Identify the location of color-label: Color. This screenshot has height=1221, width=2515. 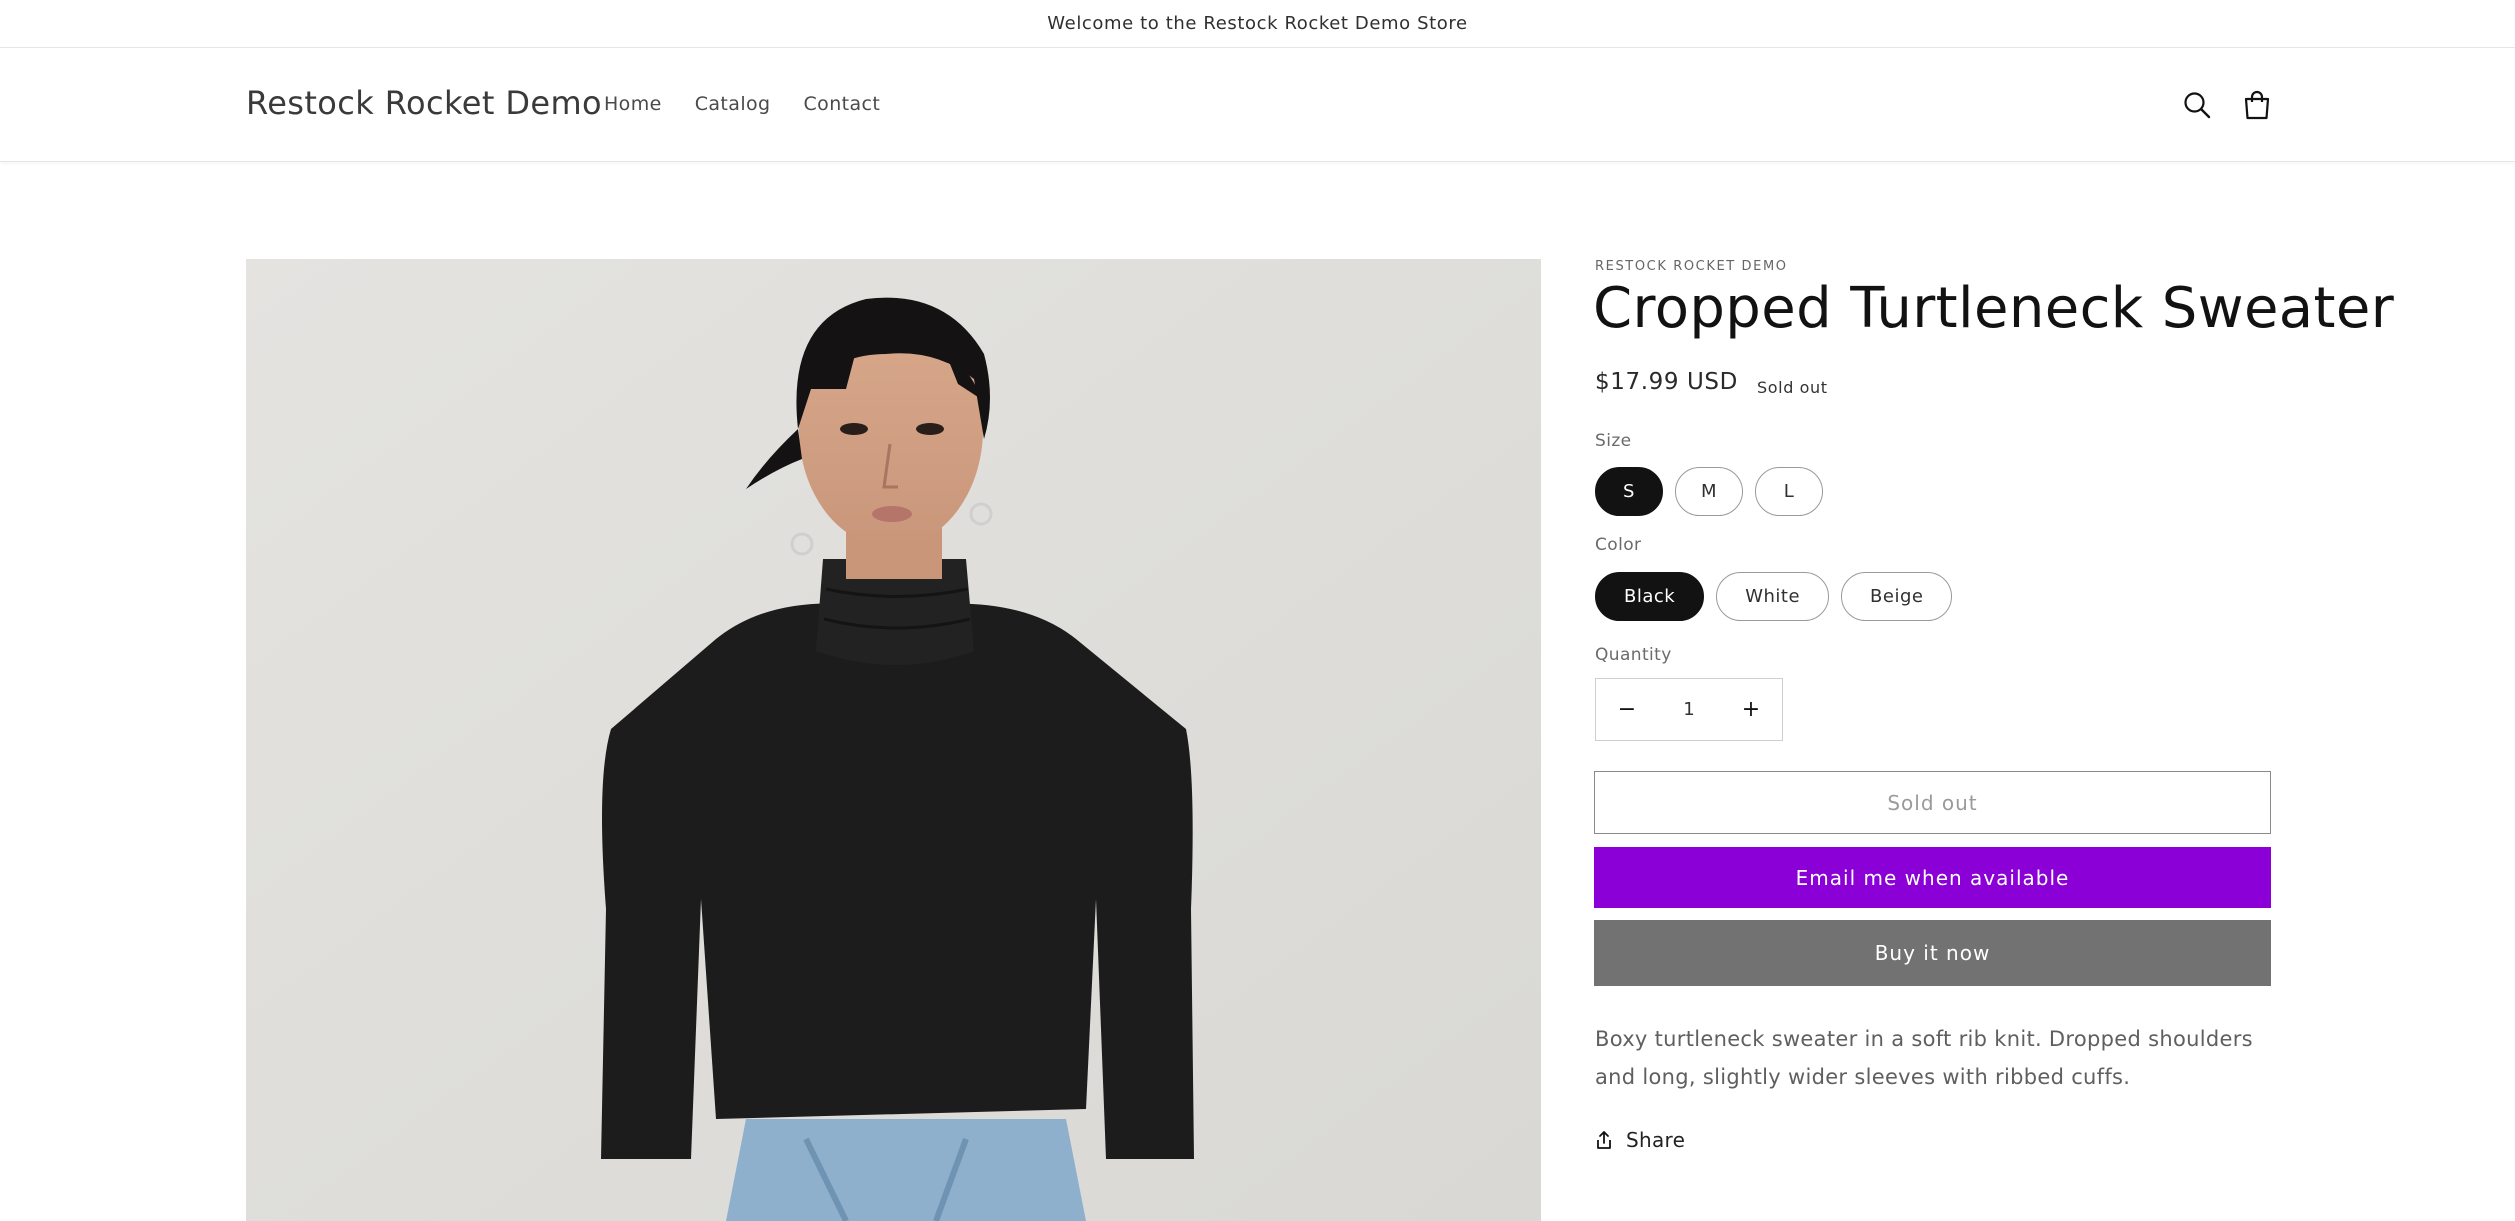
(1618, 545).